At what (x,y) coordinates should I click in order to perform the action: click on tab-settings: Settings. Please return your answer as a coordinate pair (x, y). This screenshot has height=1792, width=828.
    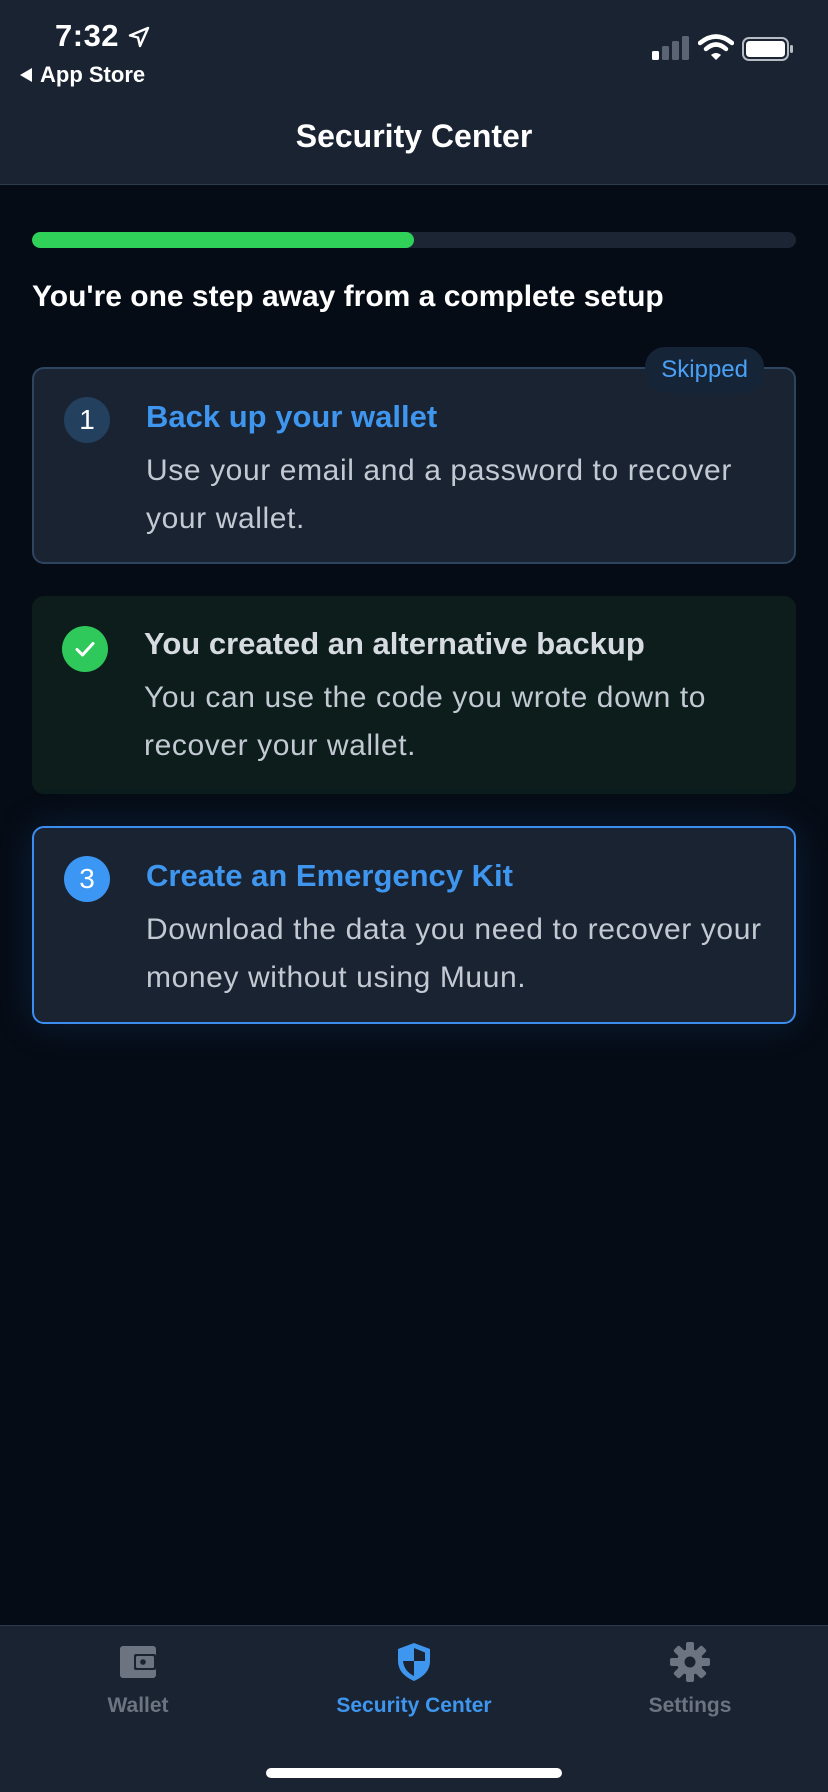
    Looking at the image, I should click on (690, 1679).